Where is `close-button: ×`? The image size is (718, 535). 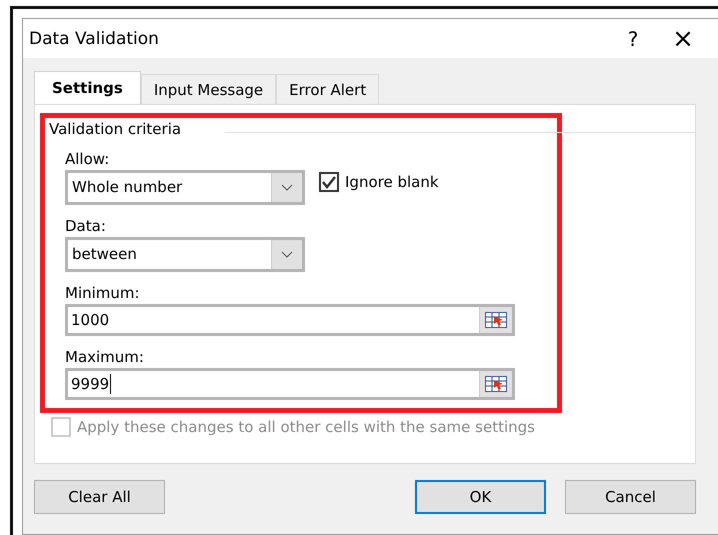 close-button: × is located at coordinates (683, 38).